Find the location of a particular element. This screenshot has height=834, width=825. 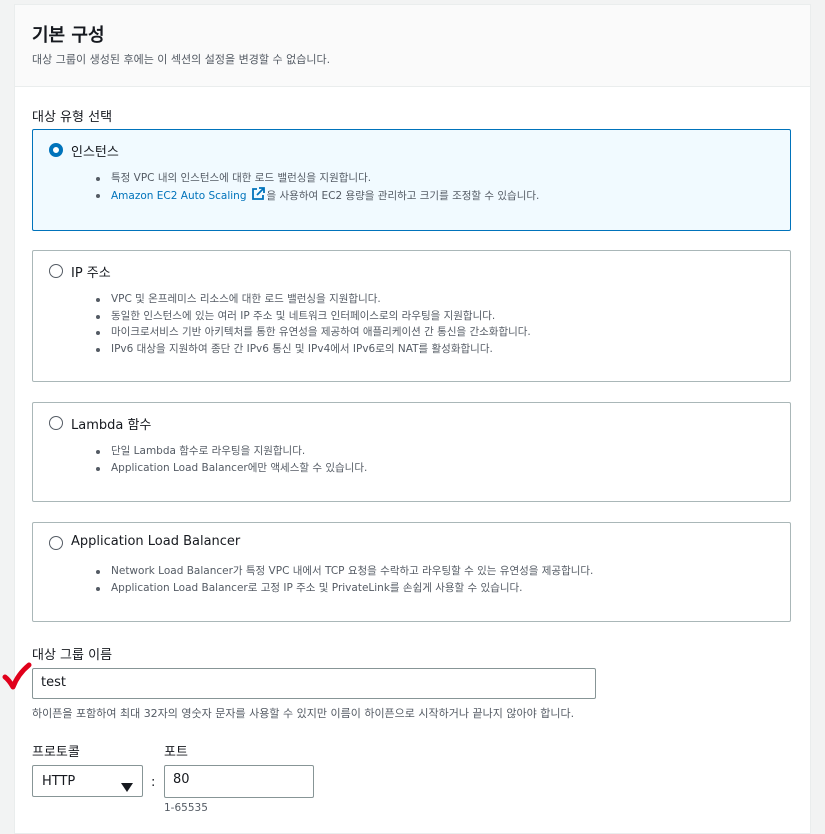

radio-ip-addresses is located at coordinates (56, 271).